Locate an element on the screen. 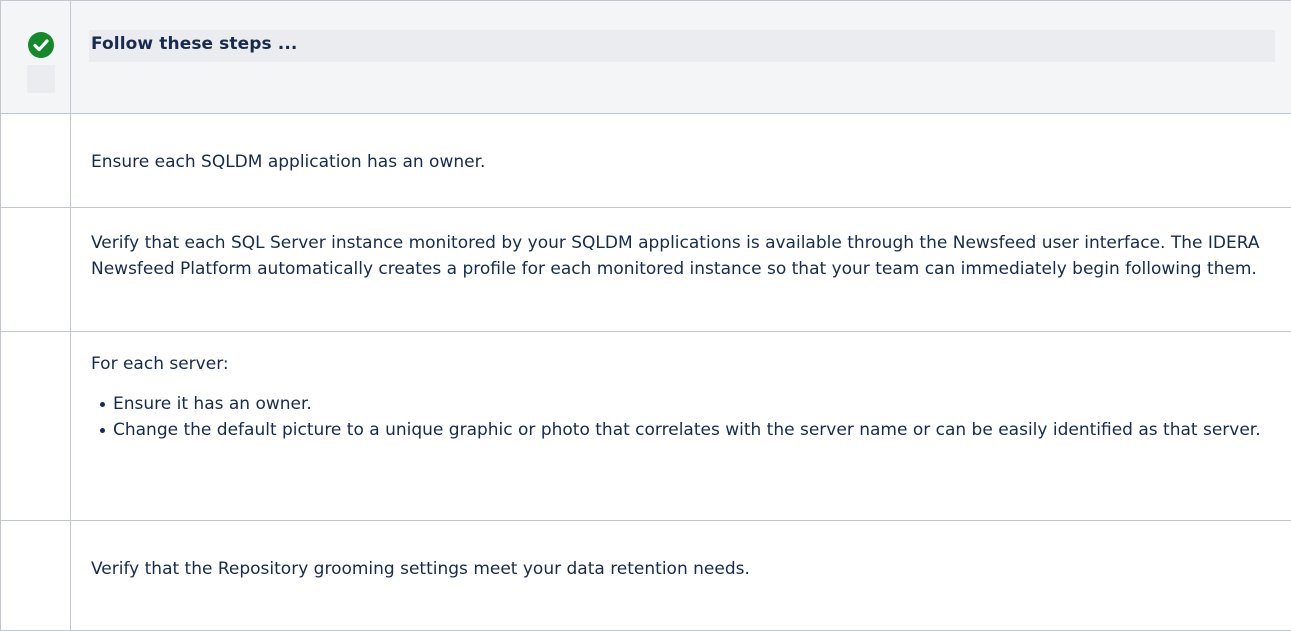 Image resolution: width=1291 pixels, height=631 pixels. icon-underlay is located at coordinates (41, 79).